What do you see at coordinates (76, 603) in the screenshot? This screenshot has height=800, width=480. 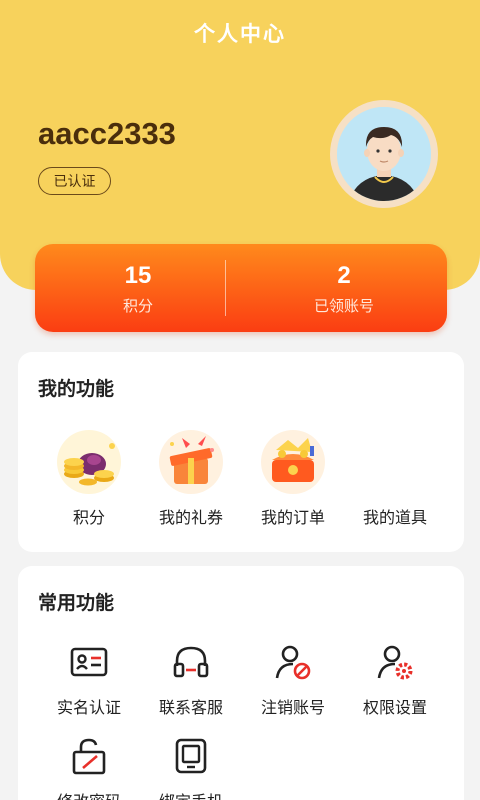 I see `common-functions-title: 常用功能` at bounding box center [76, 603].